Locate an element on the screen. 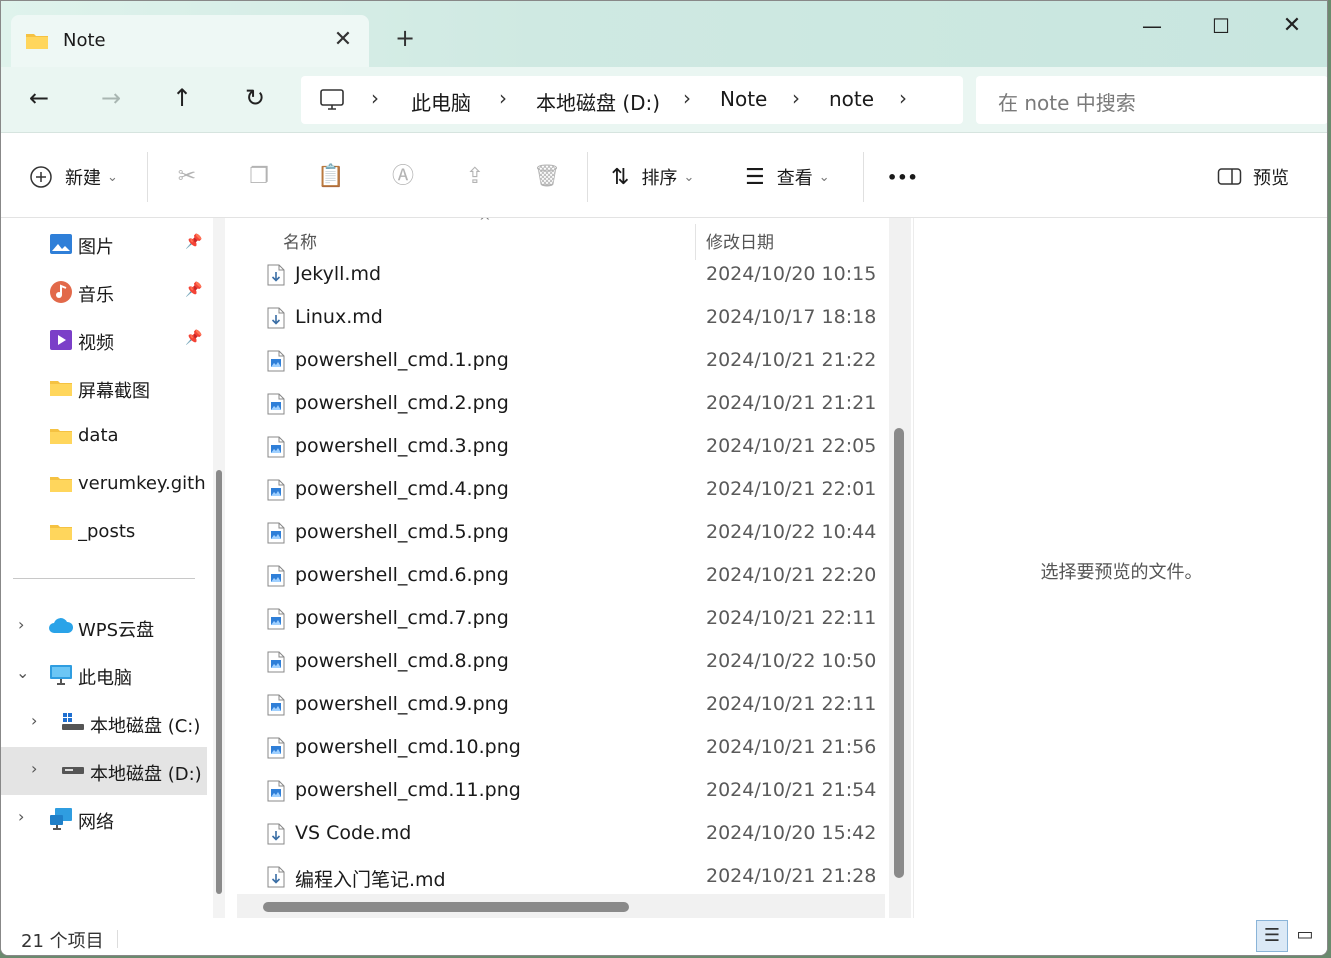  plus-circle-icon is located at coordinates (41, 177).